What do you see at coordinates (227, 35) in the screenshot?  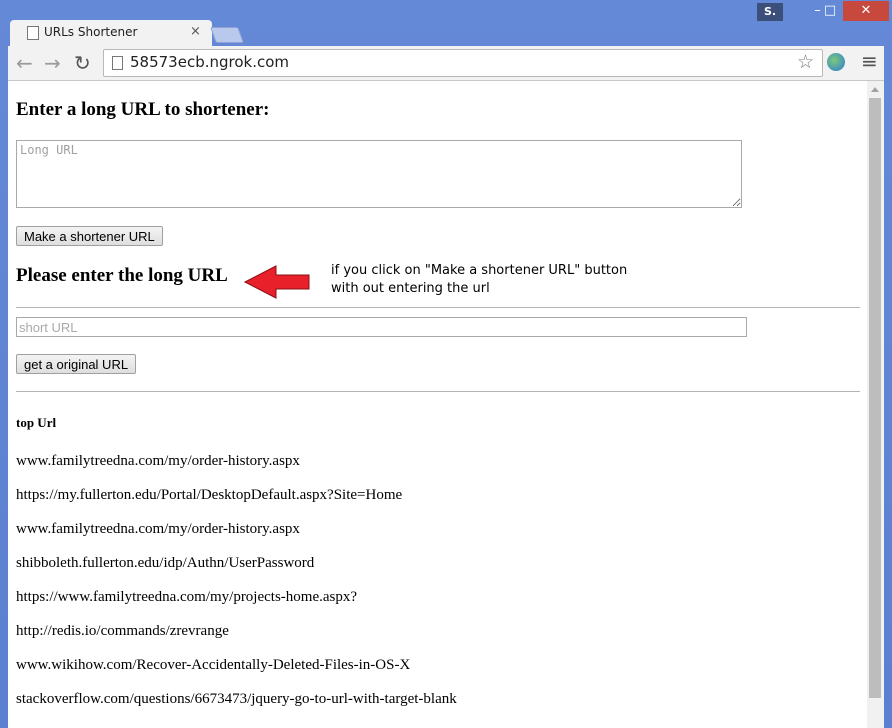 I see `new-tab-button` at bounding box center [227, 35].